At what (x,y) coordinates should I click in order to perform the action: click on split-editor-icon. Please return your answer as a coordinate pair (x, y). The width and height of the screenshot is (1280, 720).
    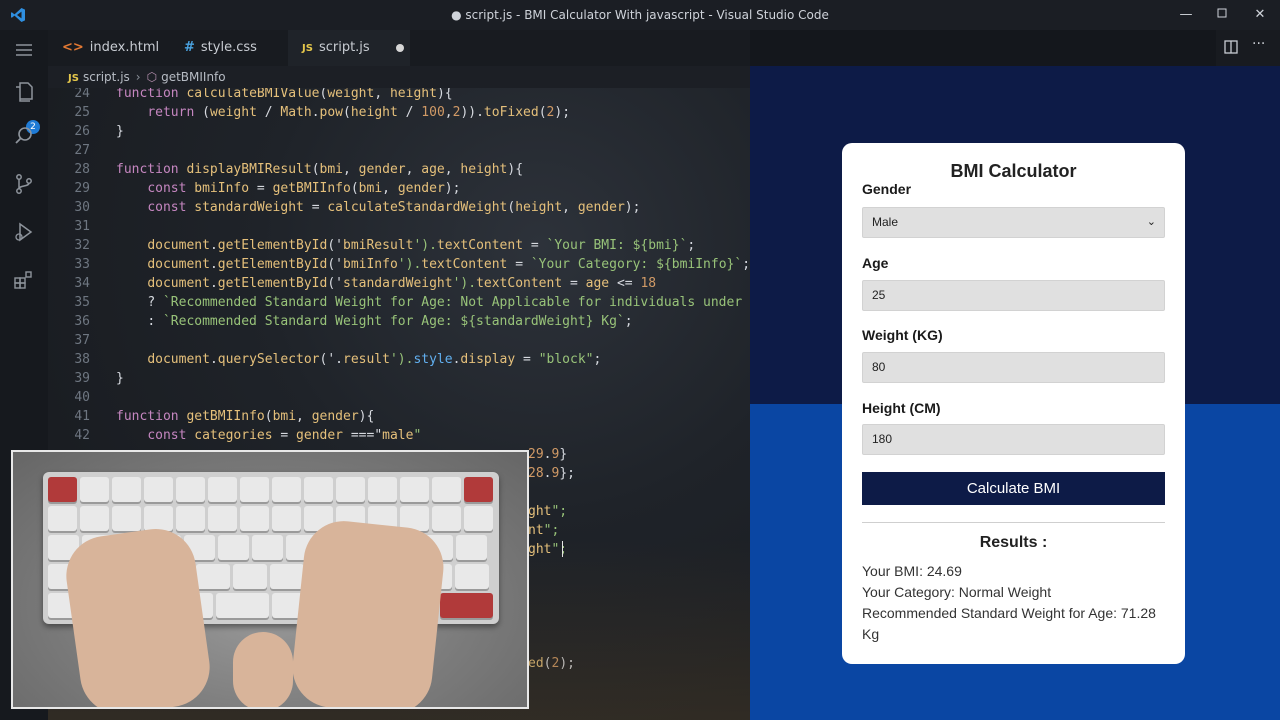
    Looking at the image, I should click on (1231, 47).